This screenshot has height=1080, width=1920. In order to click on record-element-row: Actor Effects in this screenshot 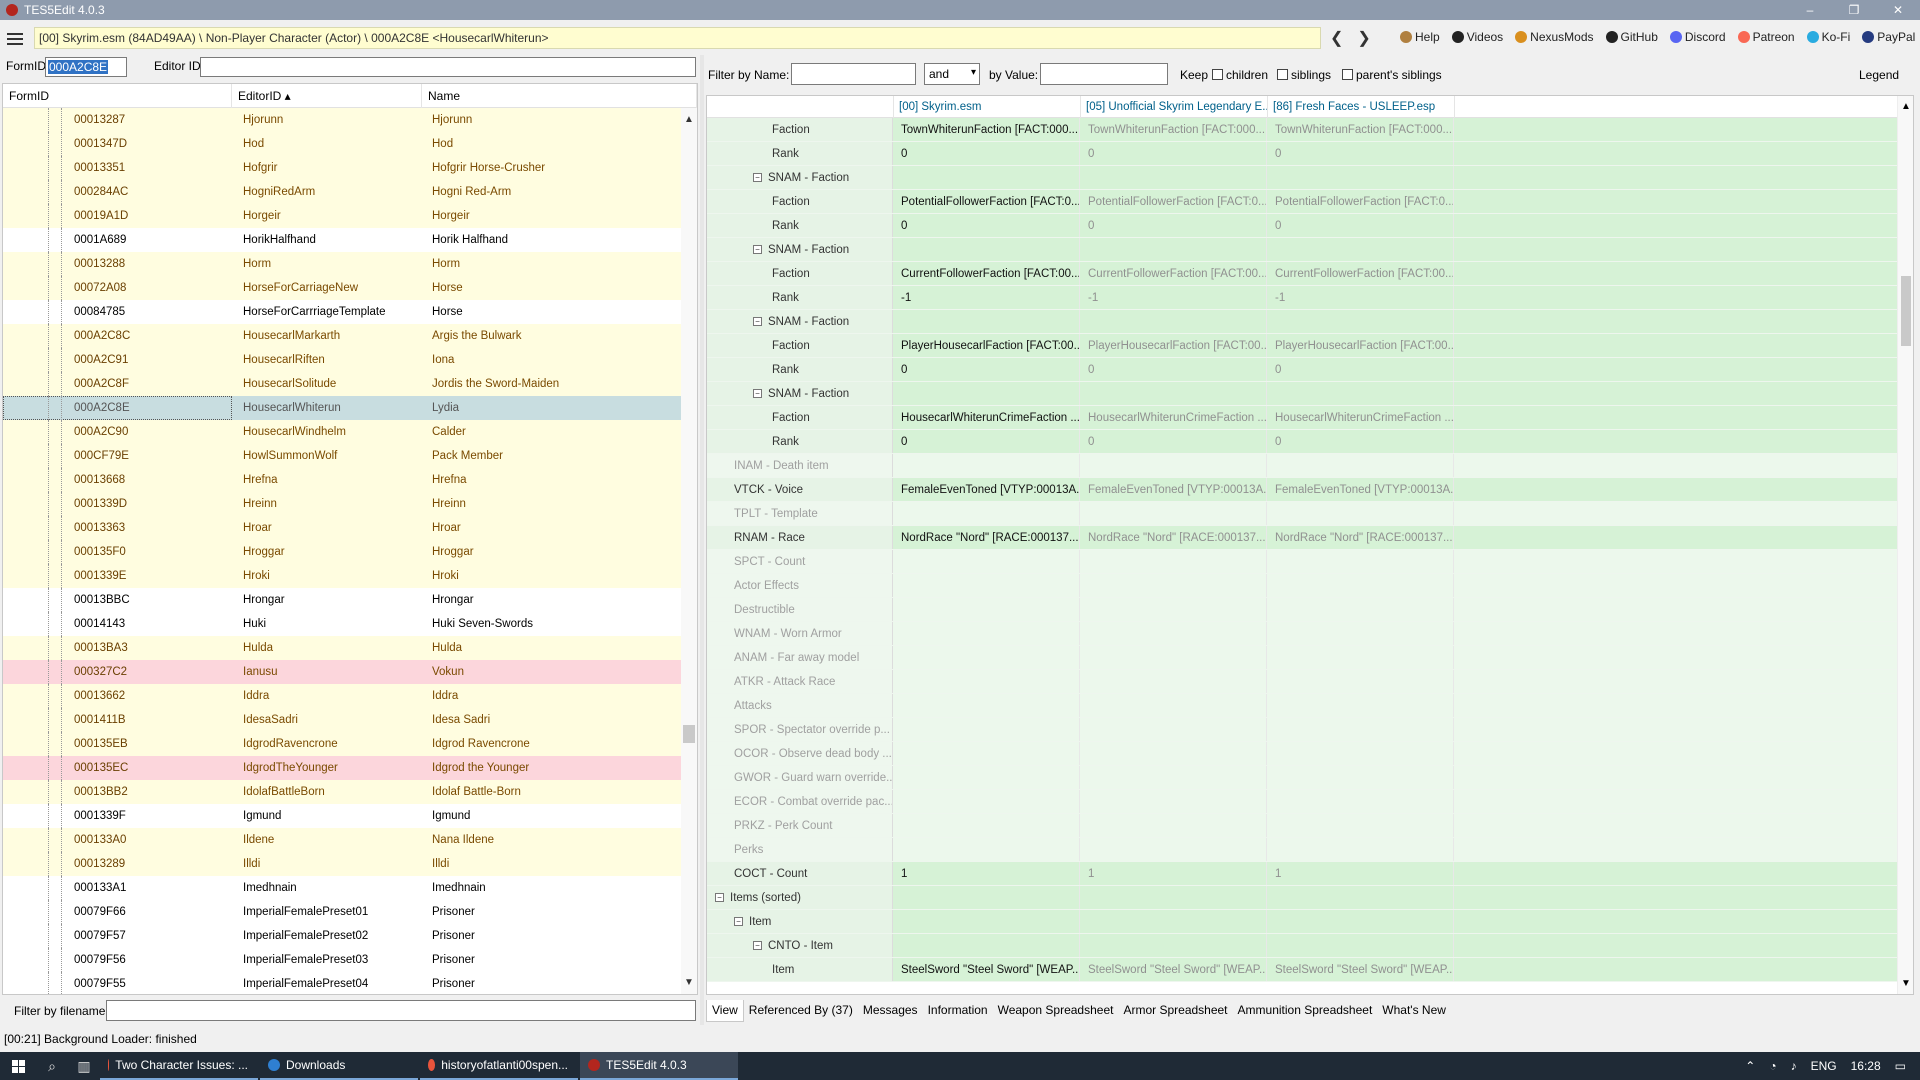, I will do `click(1302, 586)`.